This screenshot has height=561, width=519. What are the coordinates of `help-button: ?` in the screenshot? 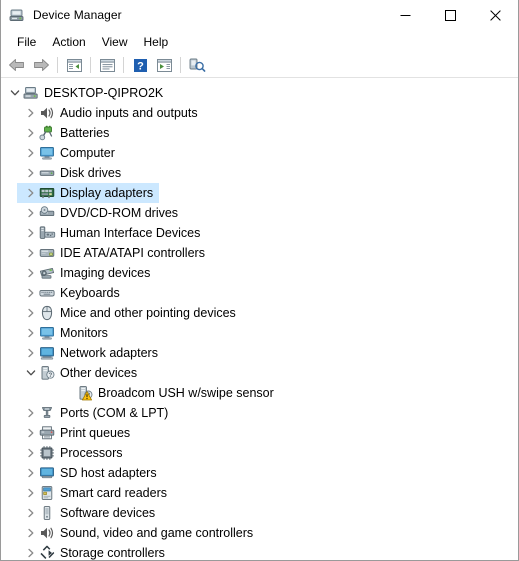 It's located at (140, 65).